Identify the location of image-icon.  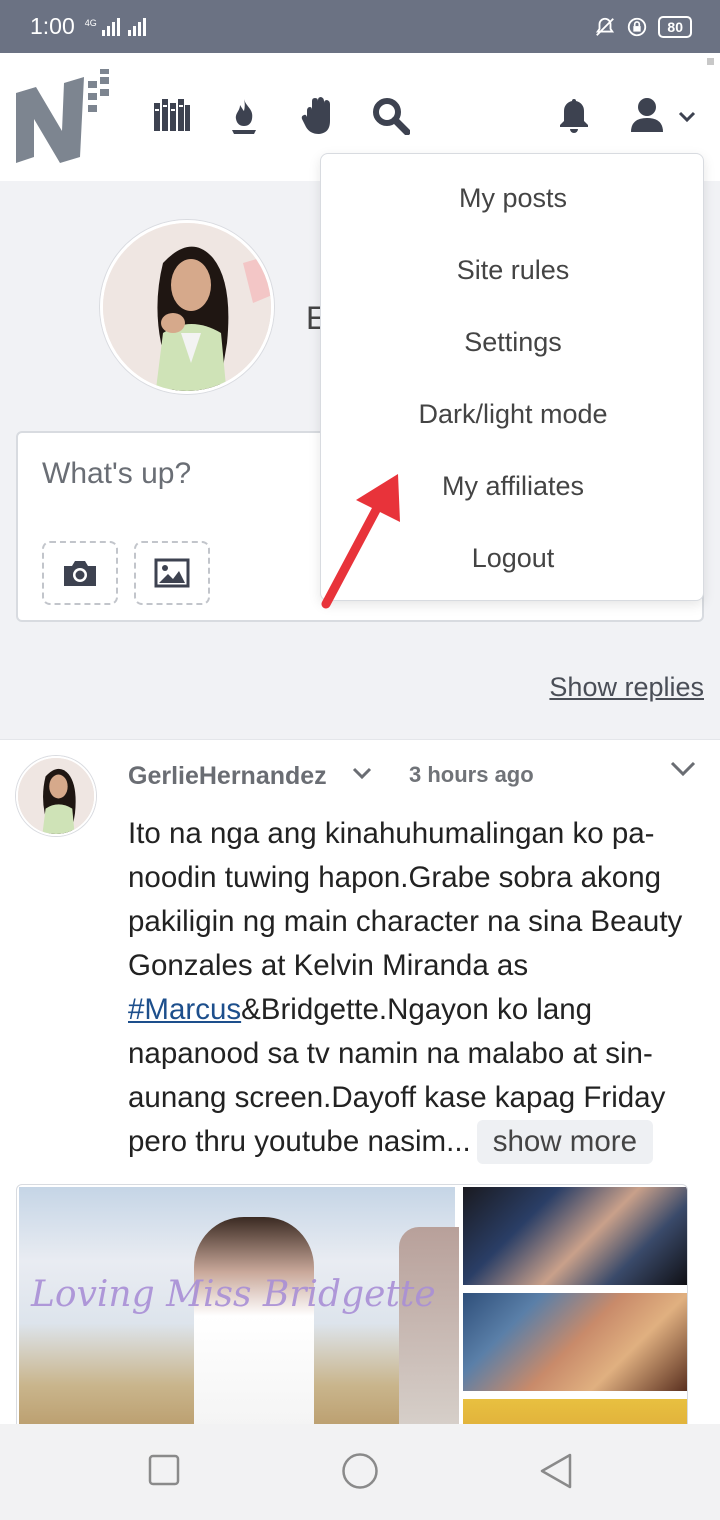
(172, 573).